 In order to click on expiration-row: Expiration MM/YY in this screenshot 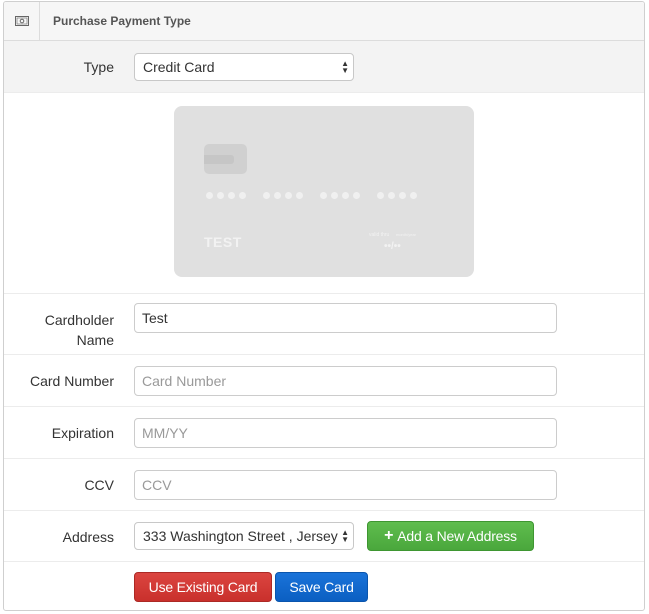, I will do `click(324, 433)`.